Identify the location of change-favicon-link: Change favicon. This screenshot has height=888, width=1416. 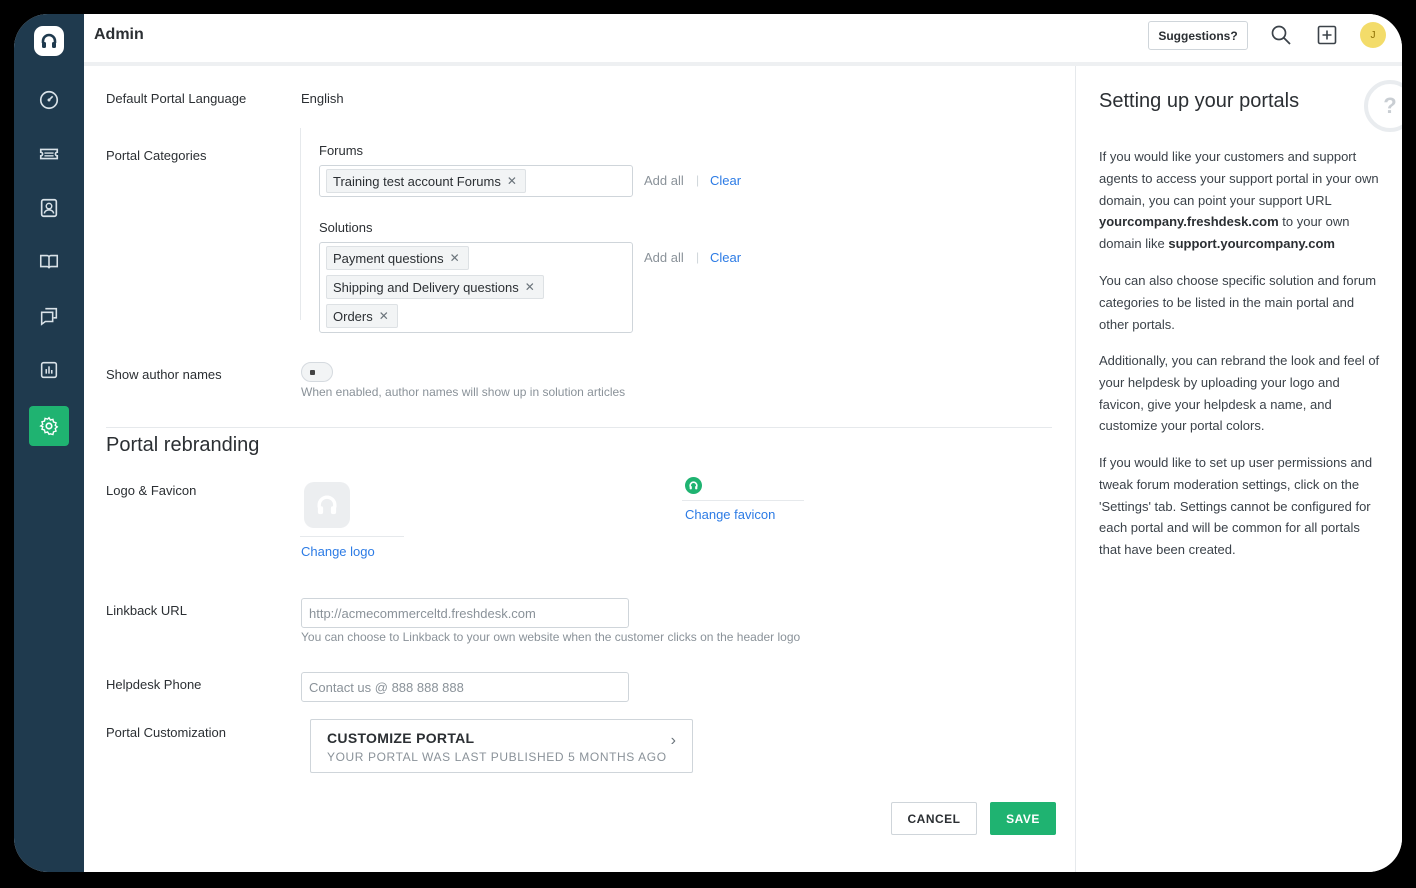
(730, 514).